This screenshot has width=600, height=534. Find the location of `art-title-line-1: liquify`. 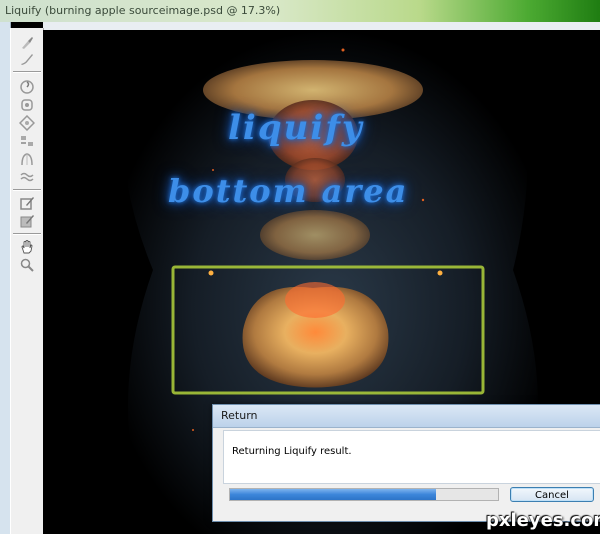

art-title-line-1: liquify is located at coordinates (296, 128).